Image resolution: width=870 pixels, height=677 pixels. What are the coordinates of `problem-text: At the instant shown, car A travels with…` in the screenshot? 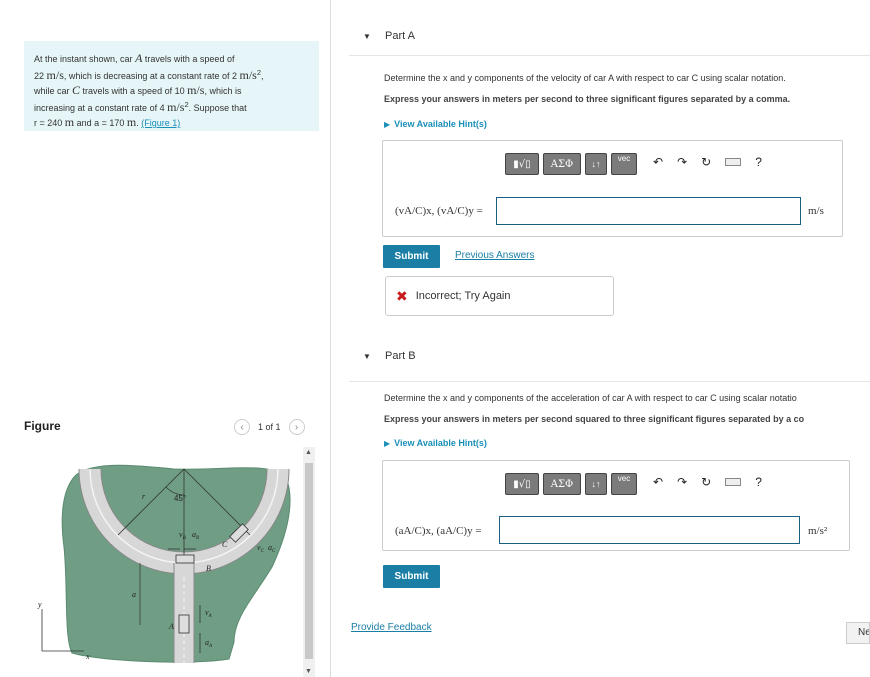 It's located at (149, 90).